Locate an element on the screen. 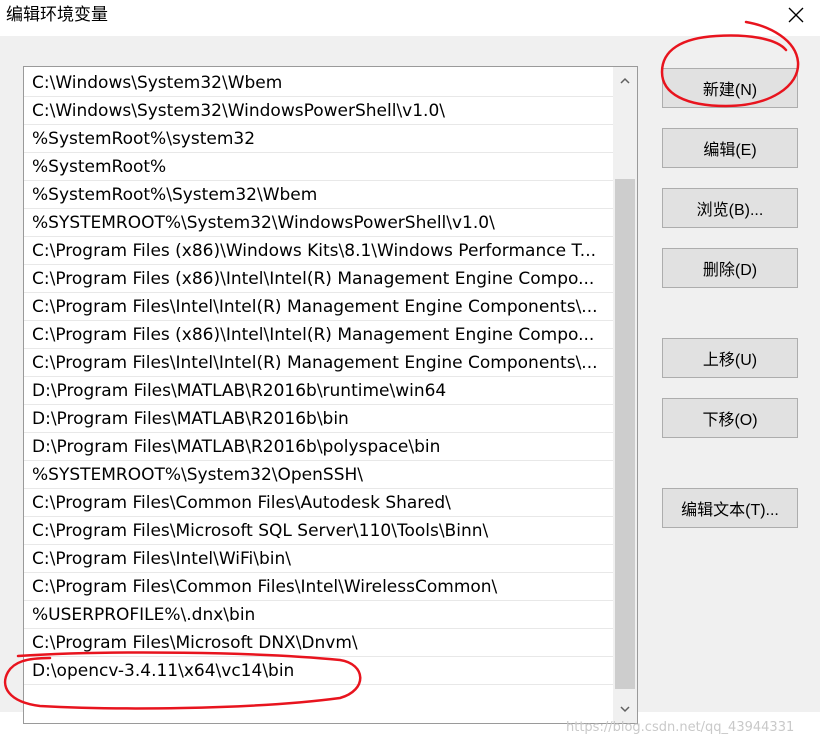 This screenshot has height=735, width=820. path-list-item: D:\opencv-3.4.11\x64\vc14\bin is located at coordinates (319, 671).